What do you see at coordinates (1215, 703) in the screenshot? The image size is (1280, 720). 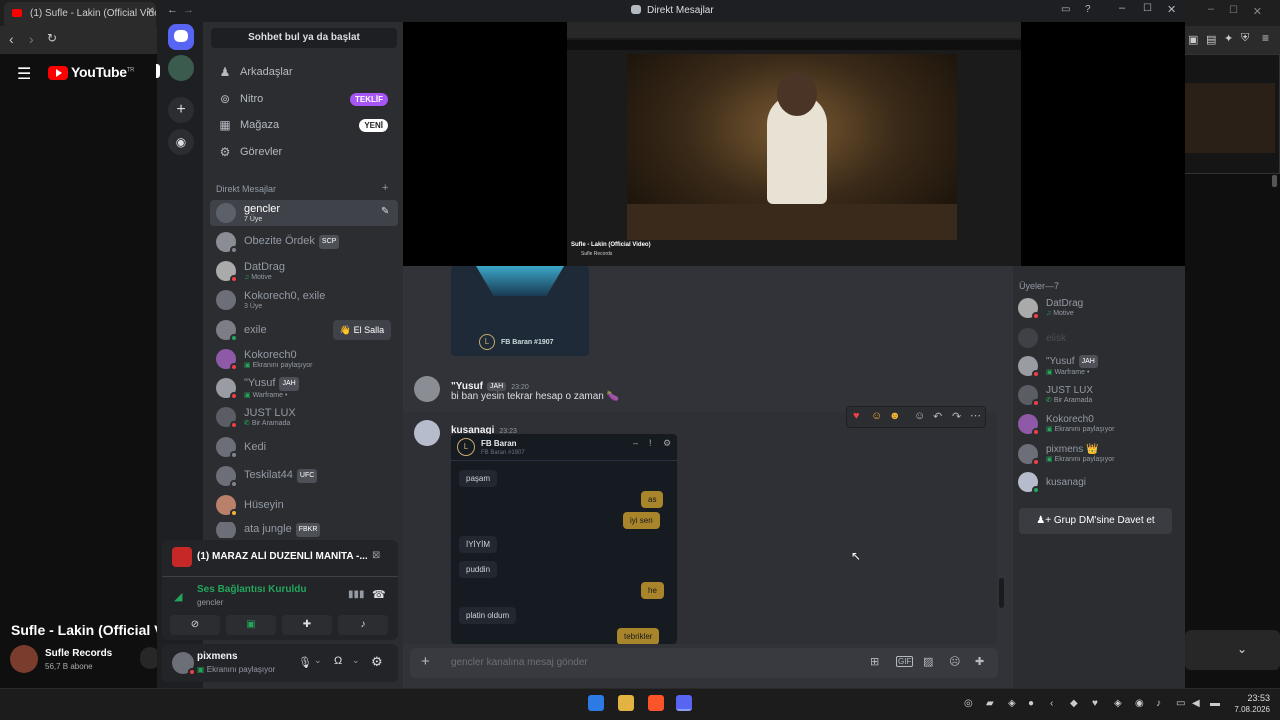 I see `battery-icon: ▬` at bounding box center [1215, 703].